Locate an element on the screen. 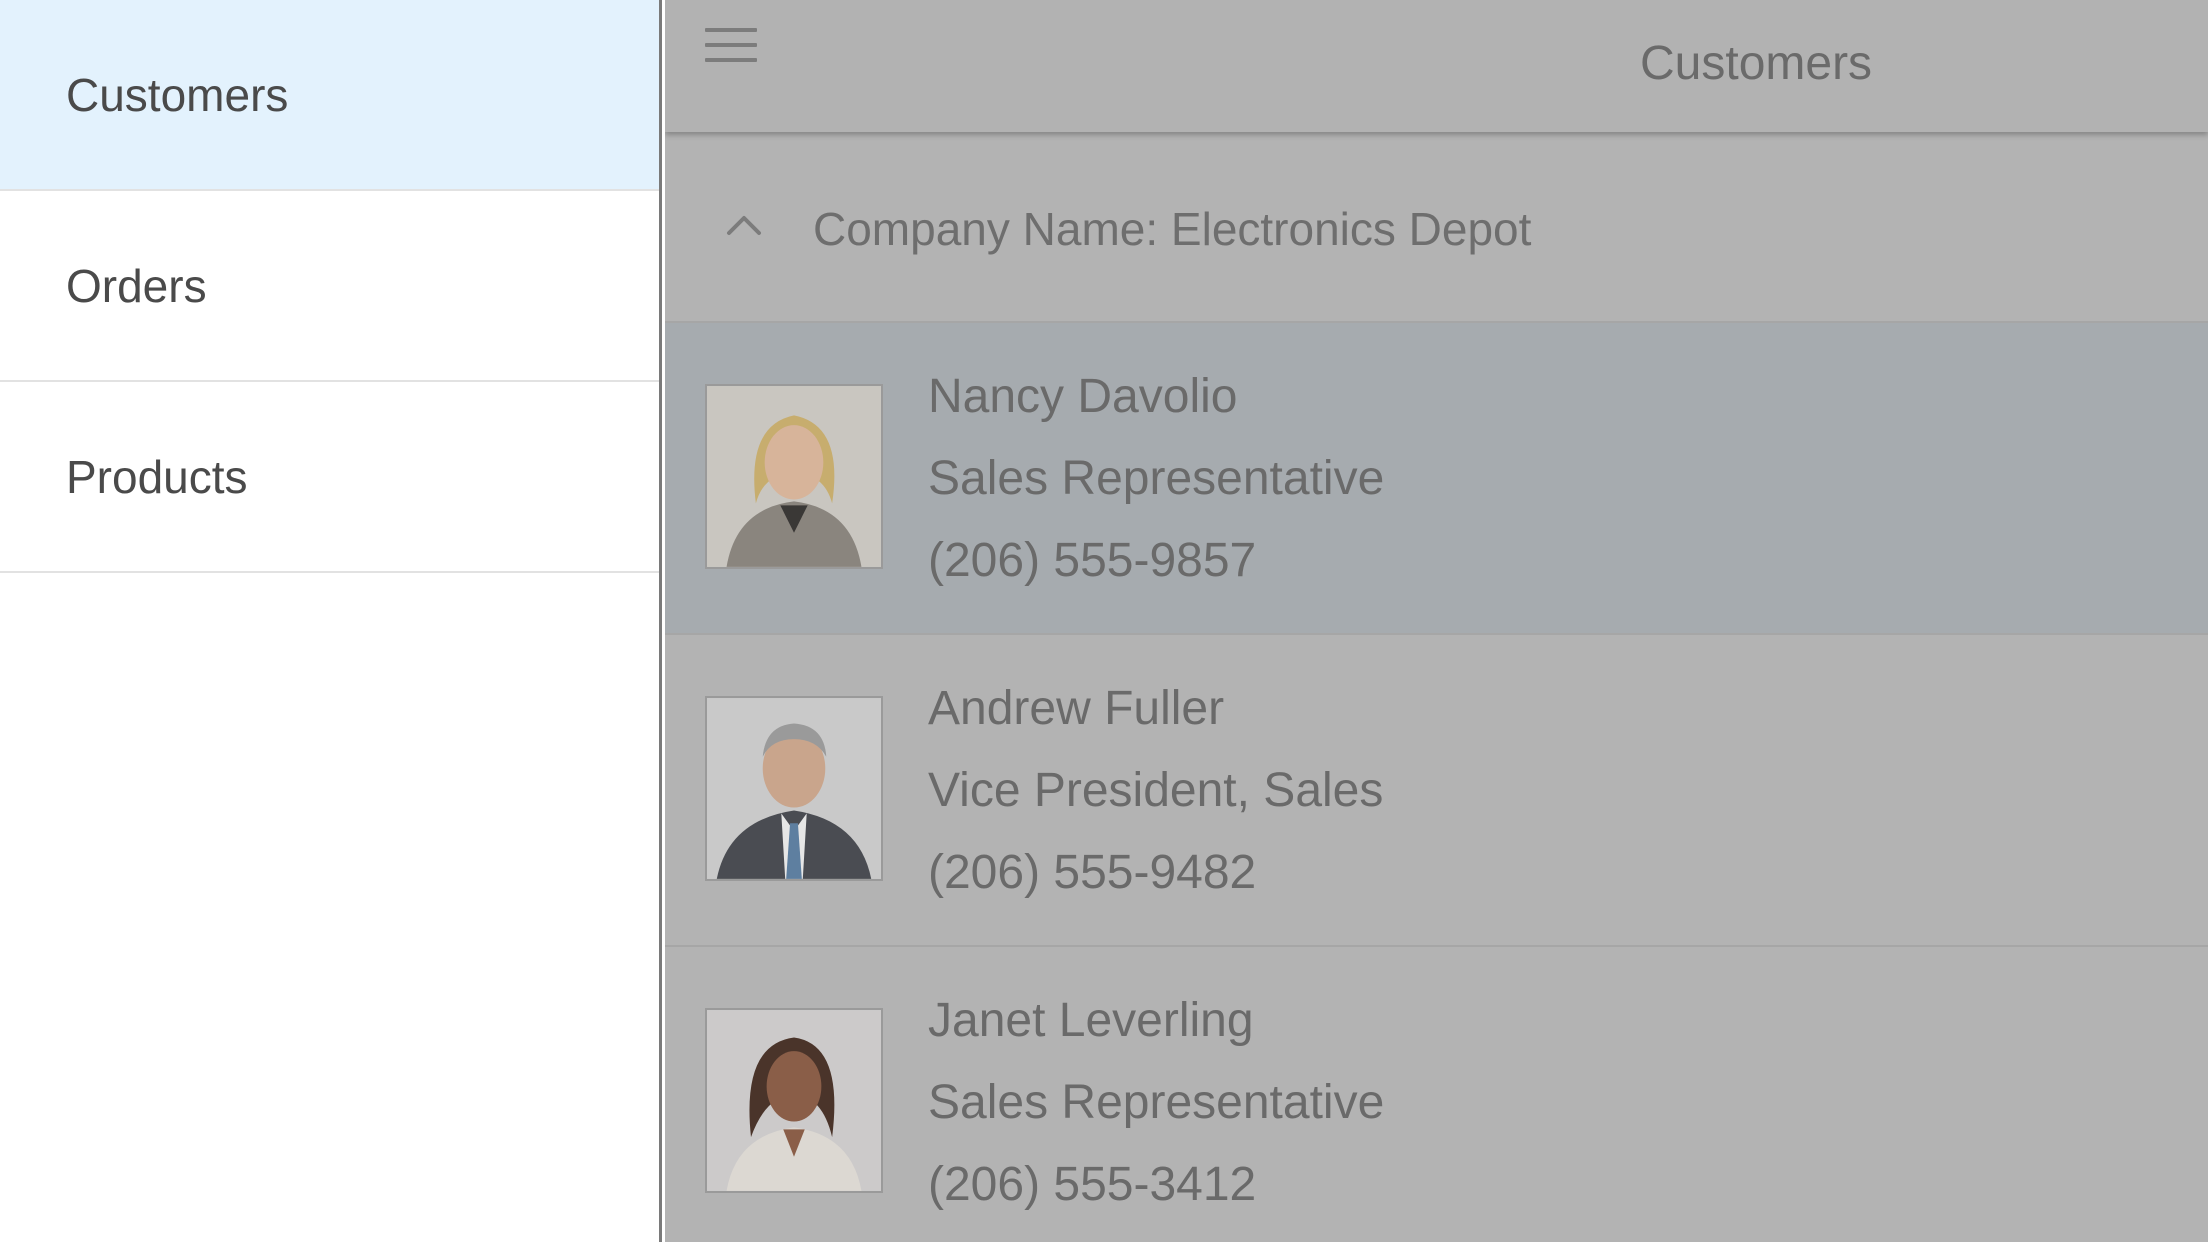 This screenshot has width=2208, height=1242. contact-name: Janet Leverling is located at coordinates (1091, 1020).